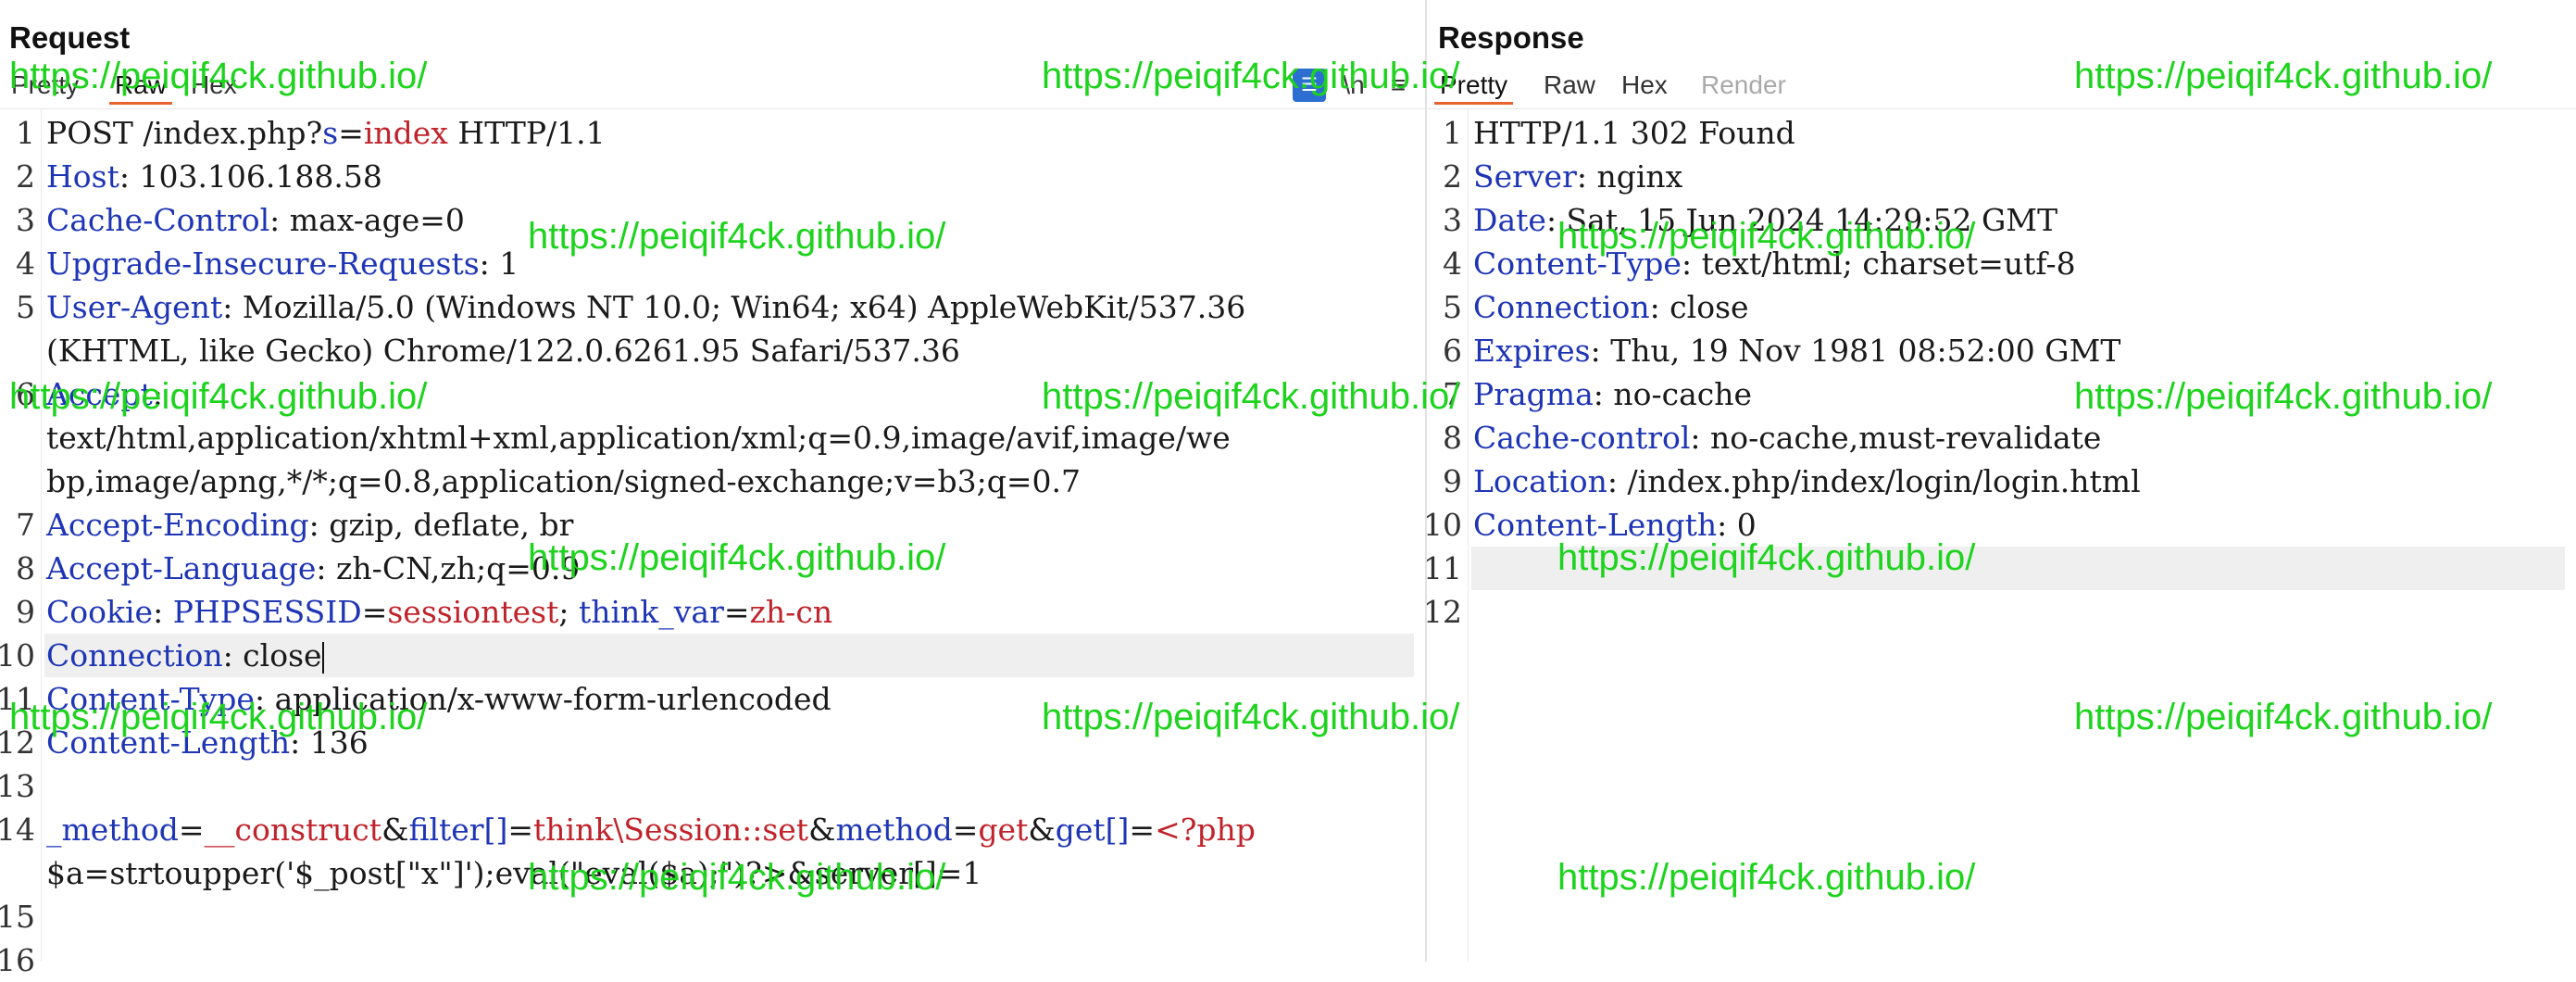 The height and width of the screenshot is (982, 2576). Describe the element at coordinates (214, 176) in the screenshot. I see `request-line-text: Host: 103.106.188.58` at that location.